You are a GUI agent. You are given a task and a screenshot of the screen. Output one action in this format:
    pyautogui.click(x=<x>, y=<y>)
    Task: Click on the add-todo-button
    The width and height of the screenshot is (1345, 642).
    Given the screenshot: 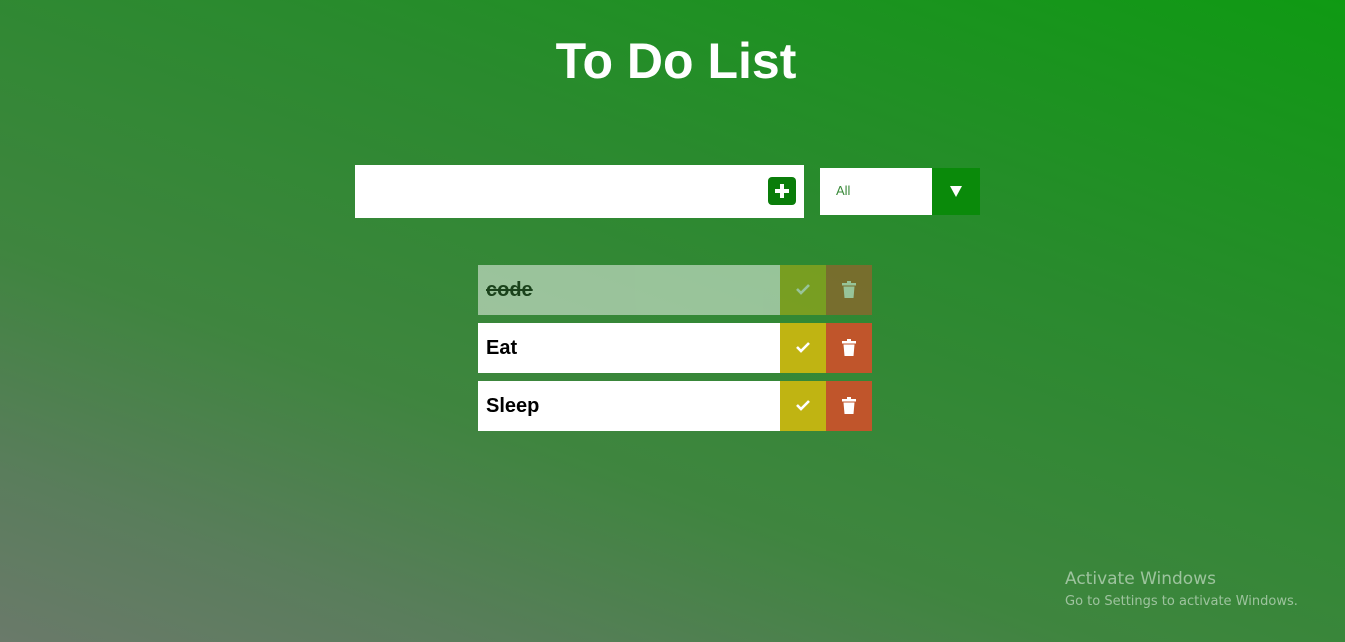 What is the action you would take?
    pyautogui.click(x=782, y=191)
    